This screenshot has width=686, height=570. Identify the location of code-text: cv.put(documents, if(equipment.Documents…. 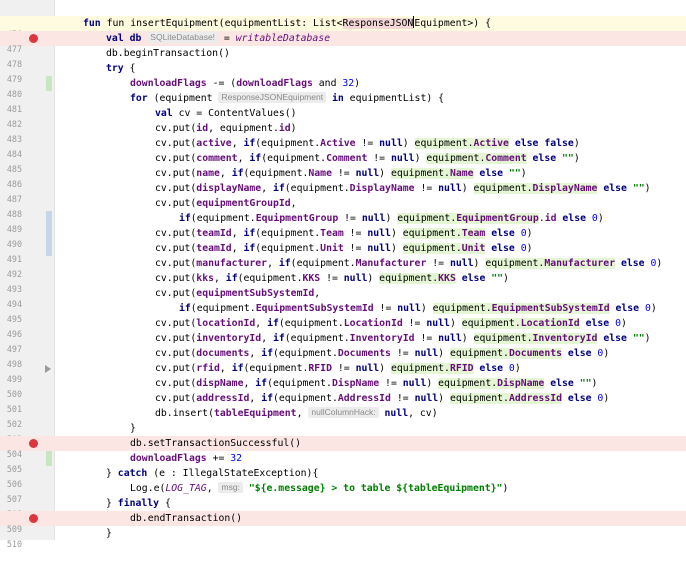
(382, 353).